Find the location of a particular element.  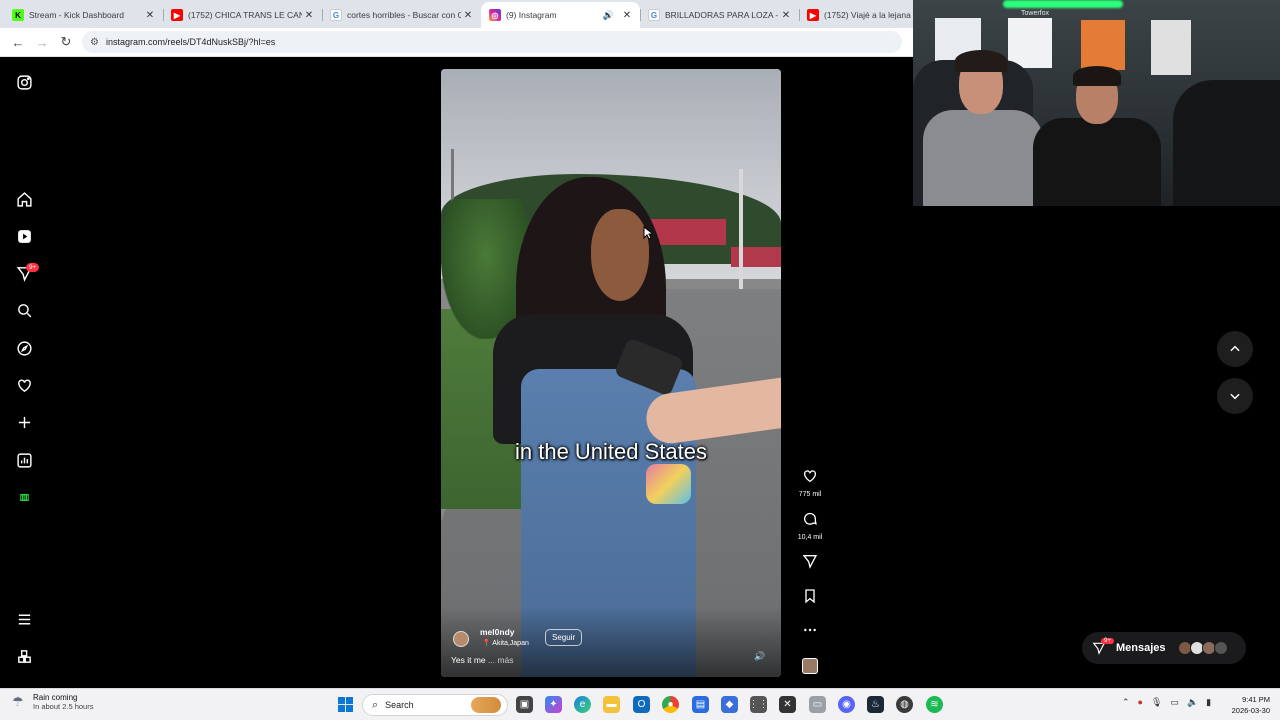

display-icon: ▭ is located at coordinates (1174, 702).